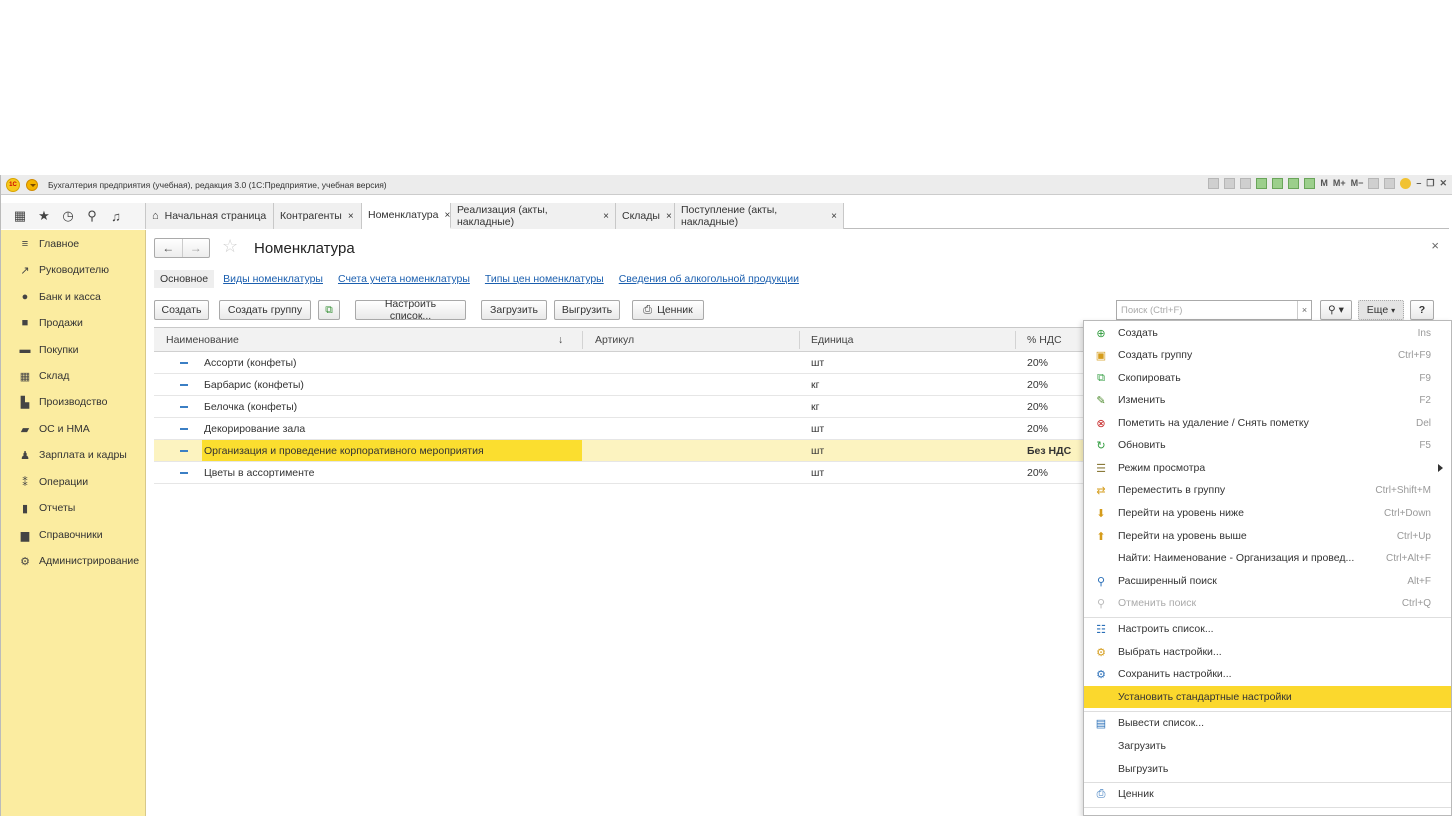  What do you see at coordinates (1374, 183) in the screenshot?
I see `zoom-icon` at bounding box center [1374, 183].